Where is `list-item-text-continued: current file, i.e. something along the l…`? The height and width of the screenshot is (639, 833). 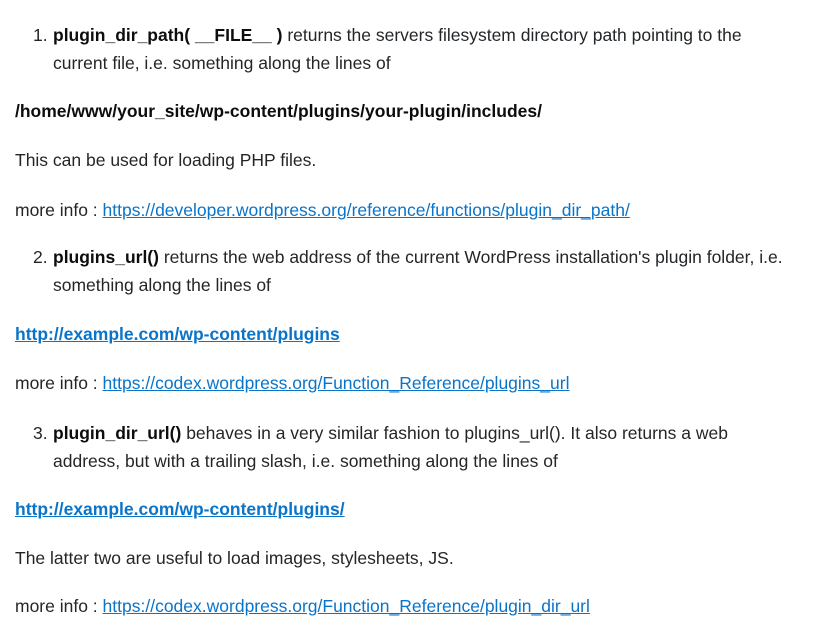 list-item-text-continued: current file, i.e. something along the l… is located at coordinates (222, 63).